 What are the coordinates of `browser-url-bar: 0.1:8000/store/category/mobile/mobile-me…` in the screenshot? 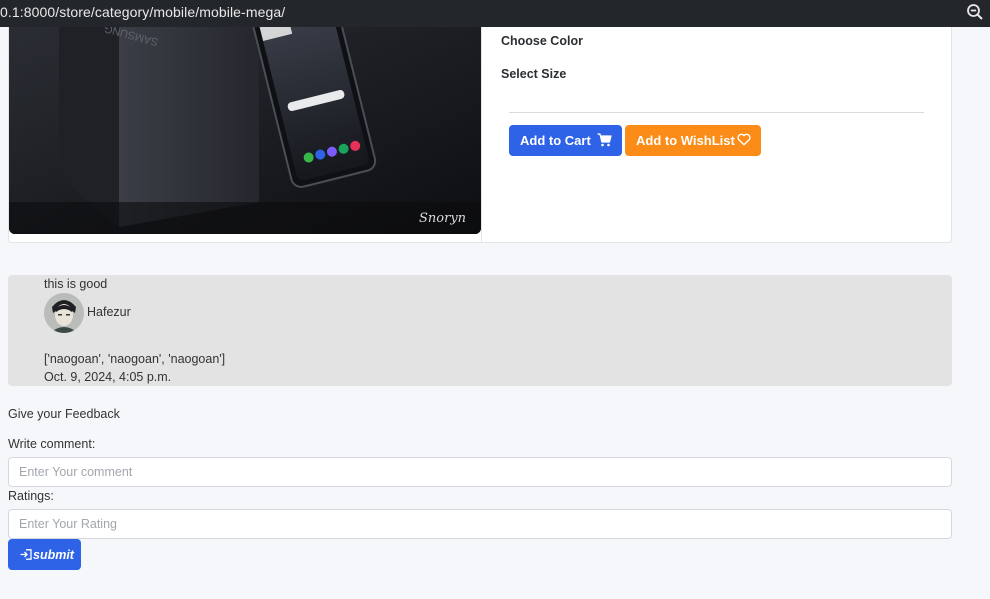 It's located at (495, 13).